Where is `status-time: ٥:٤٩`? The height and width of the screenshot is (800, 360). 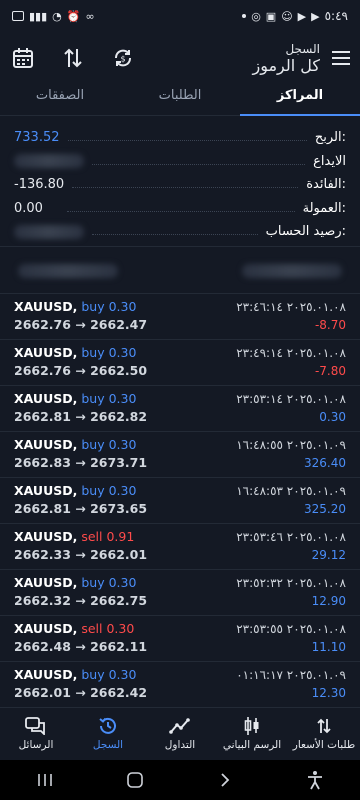
status-time: ٥:٤٩ is located at coordinates (336, 16).